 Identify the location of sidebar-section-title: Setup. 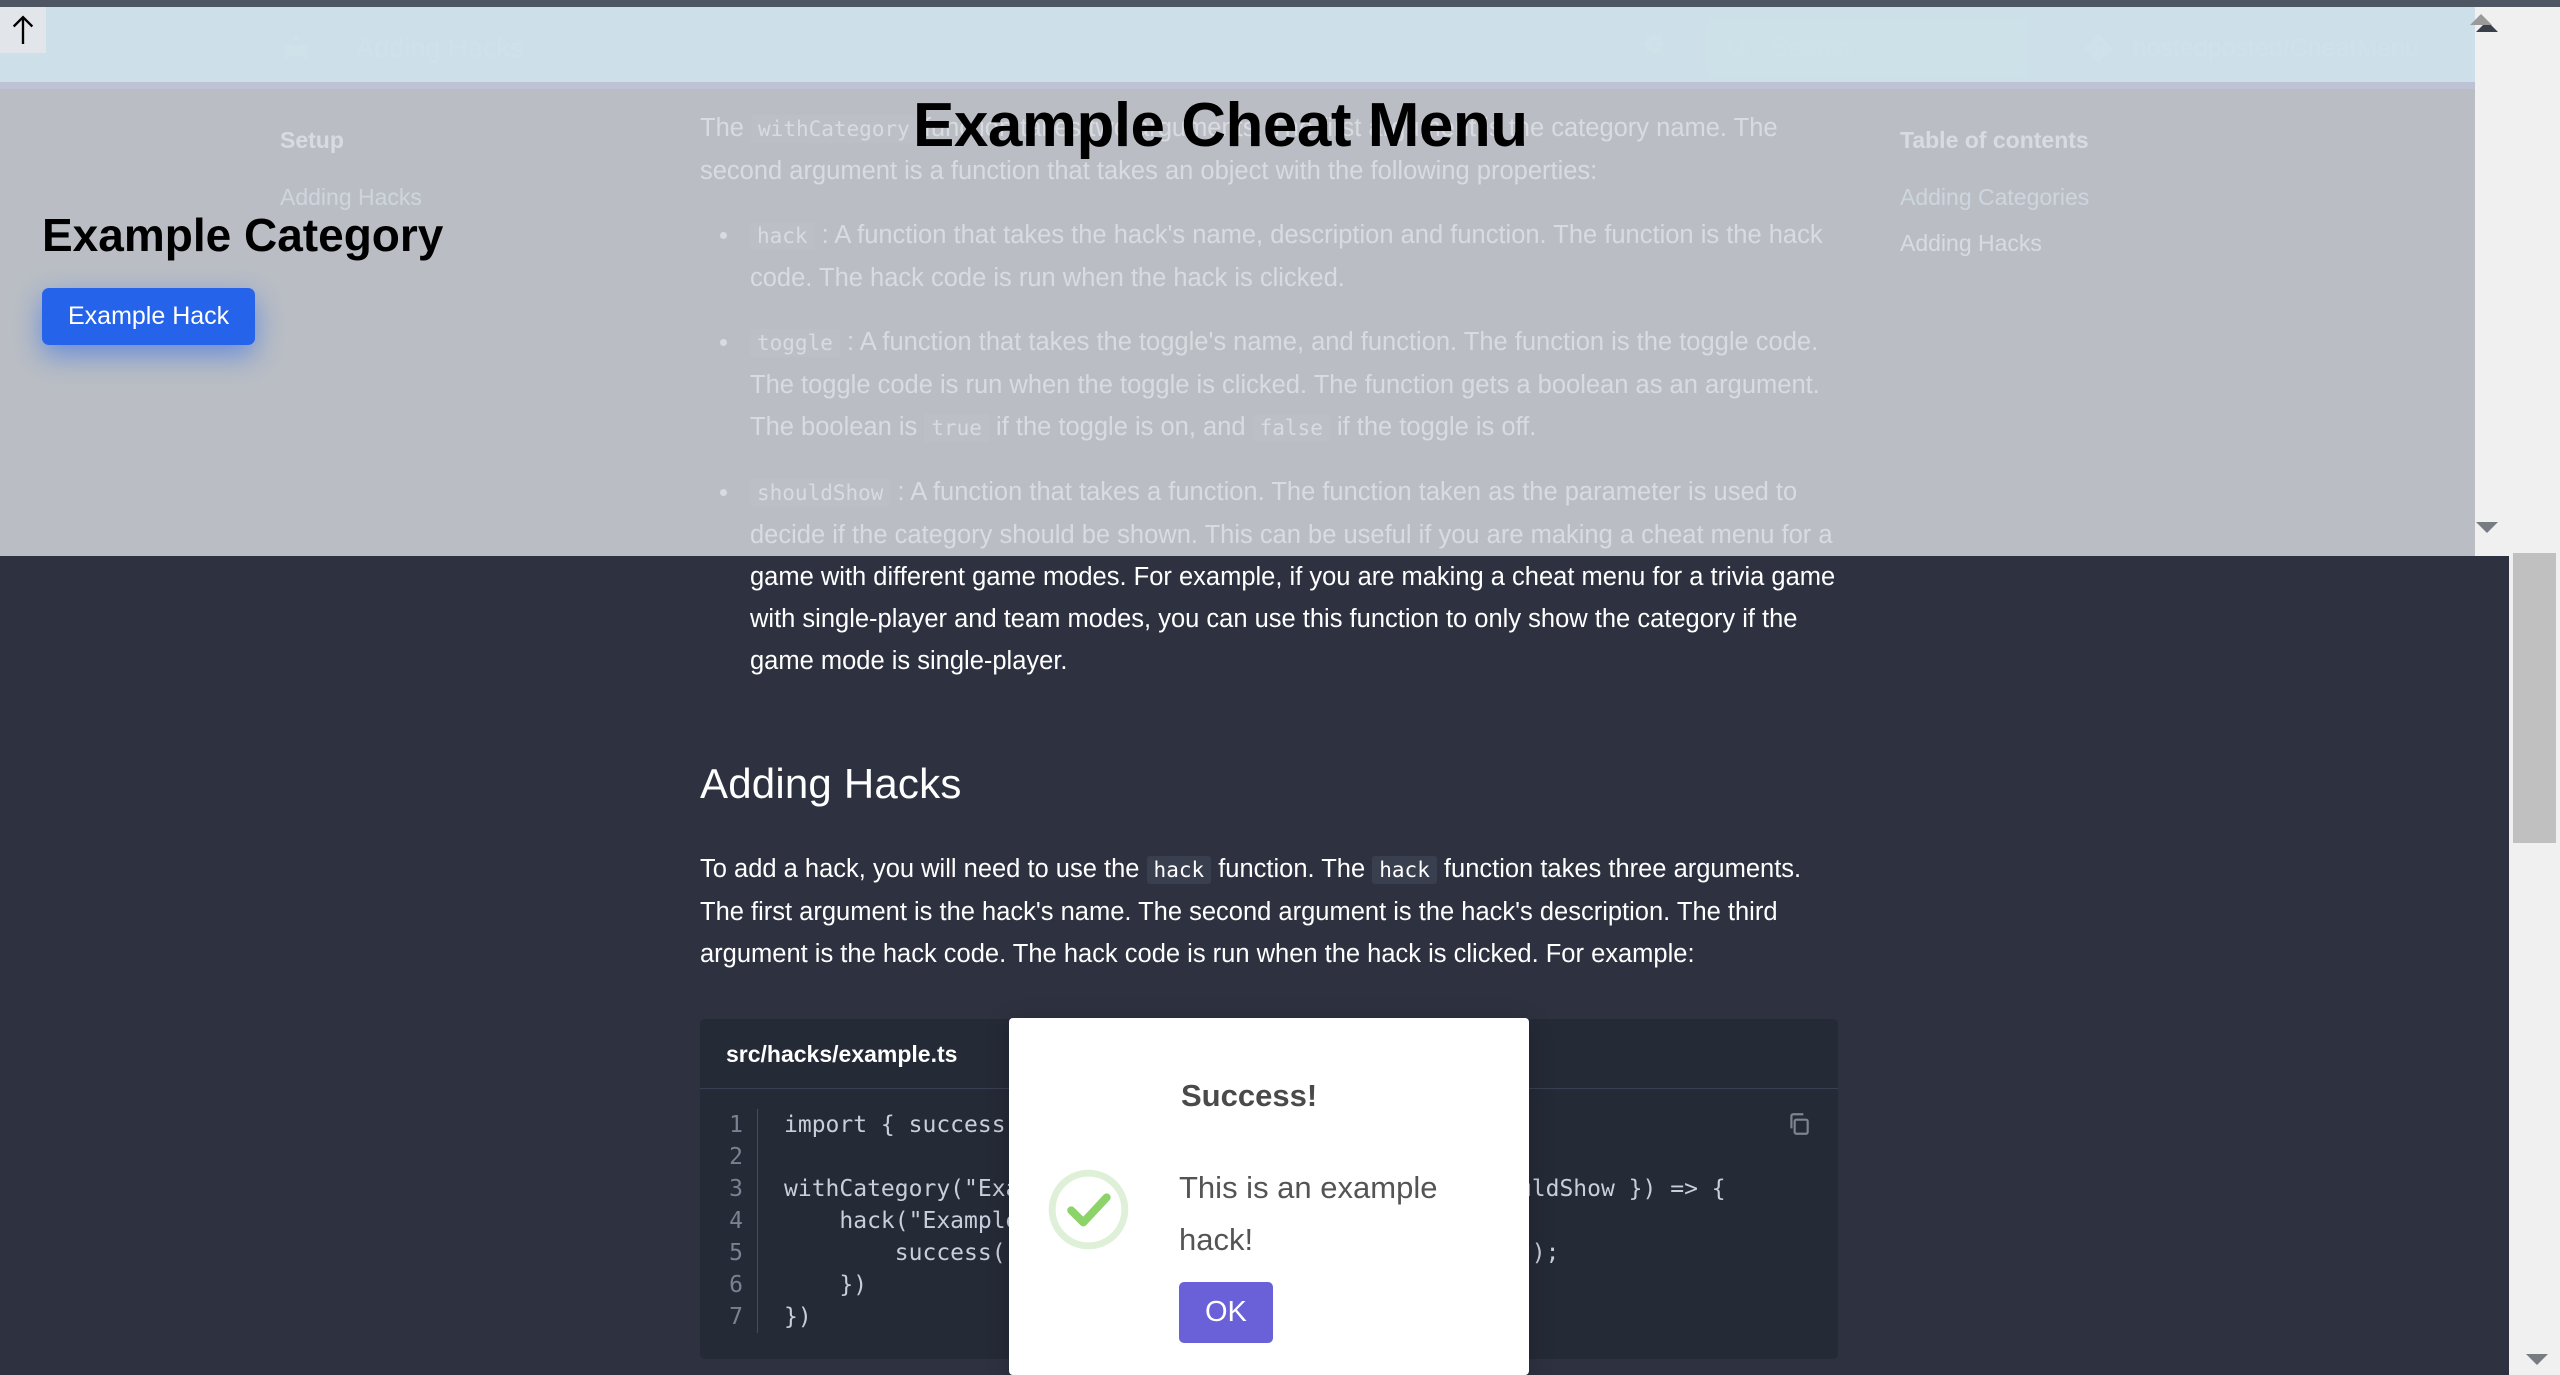
(312, 140).